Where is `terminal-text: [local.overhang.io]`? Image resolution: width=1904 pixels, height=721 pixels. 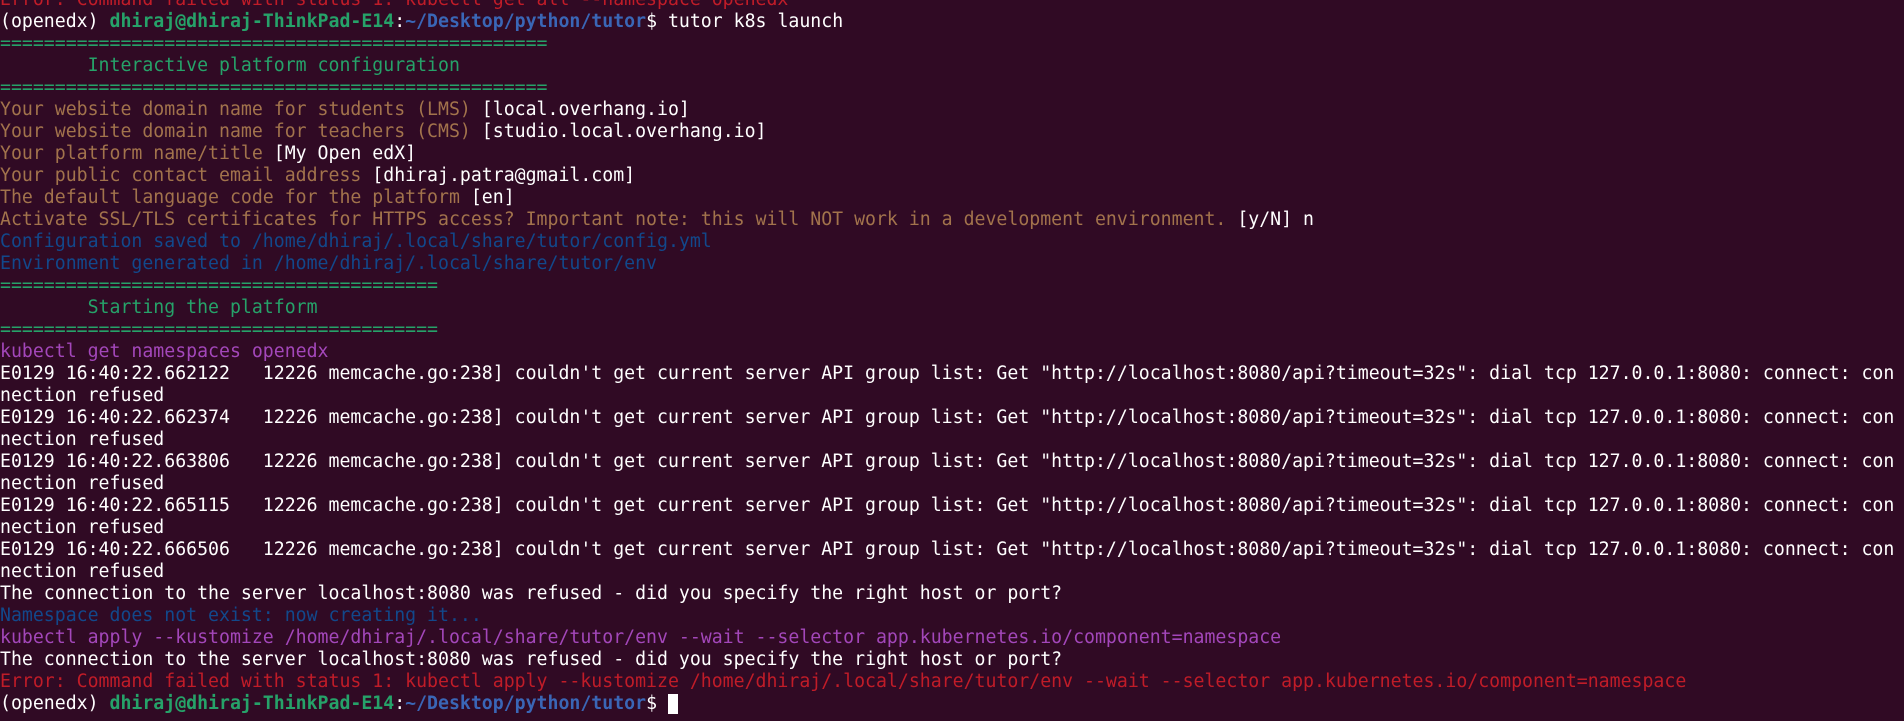
terminal-text: [local.overhang.io] is located at coordinates (585, 109).